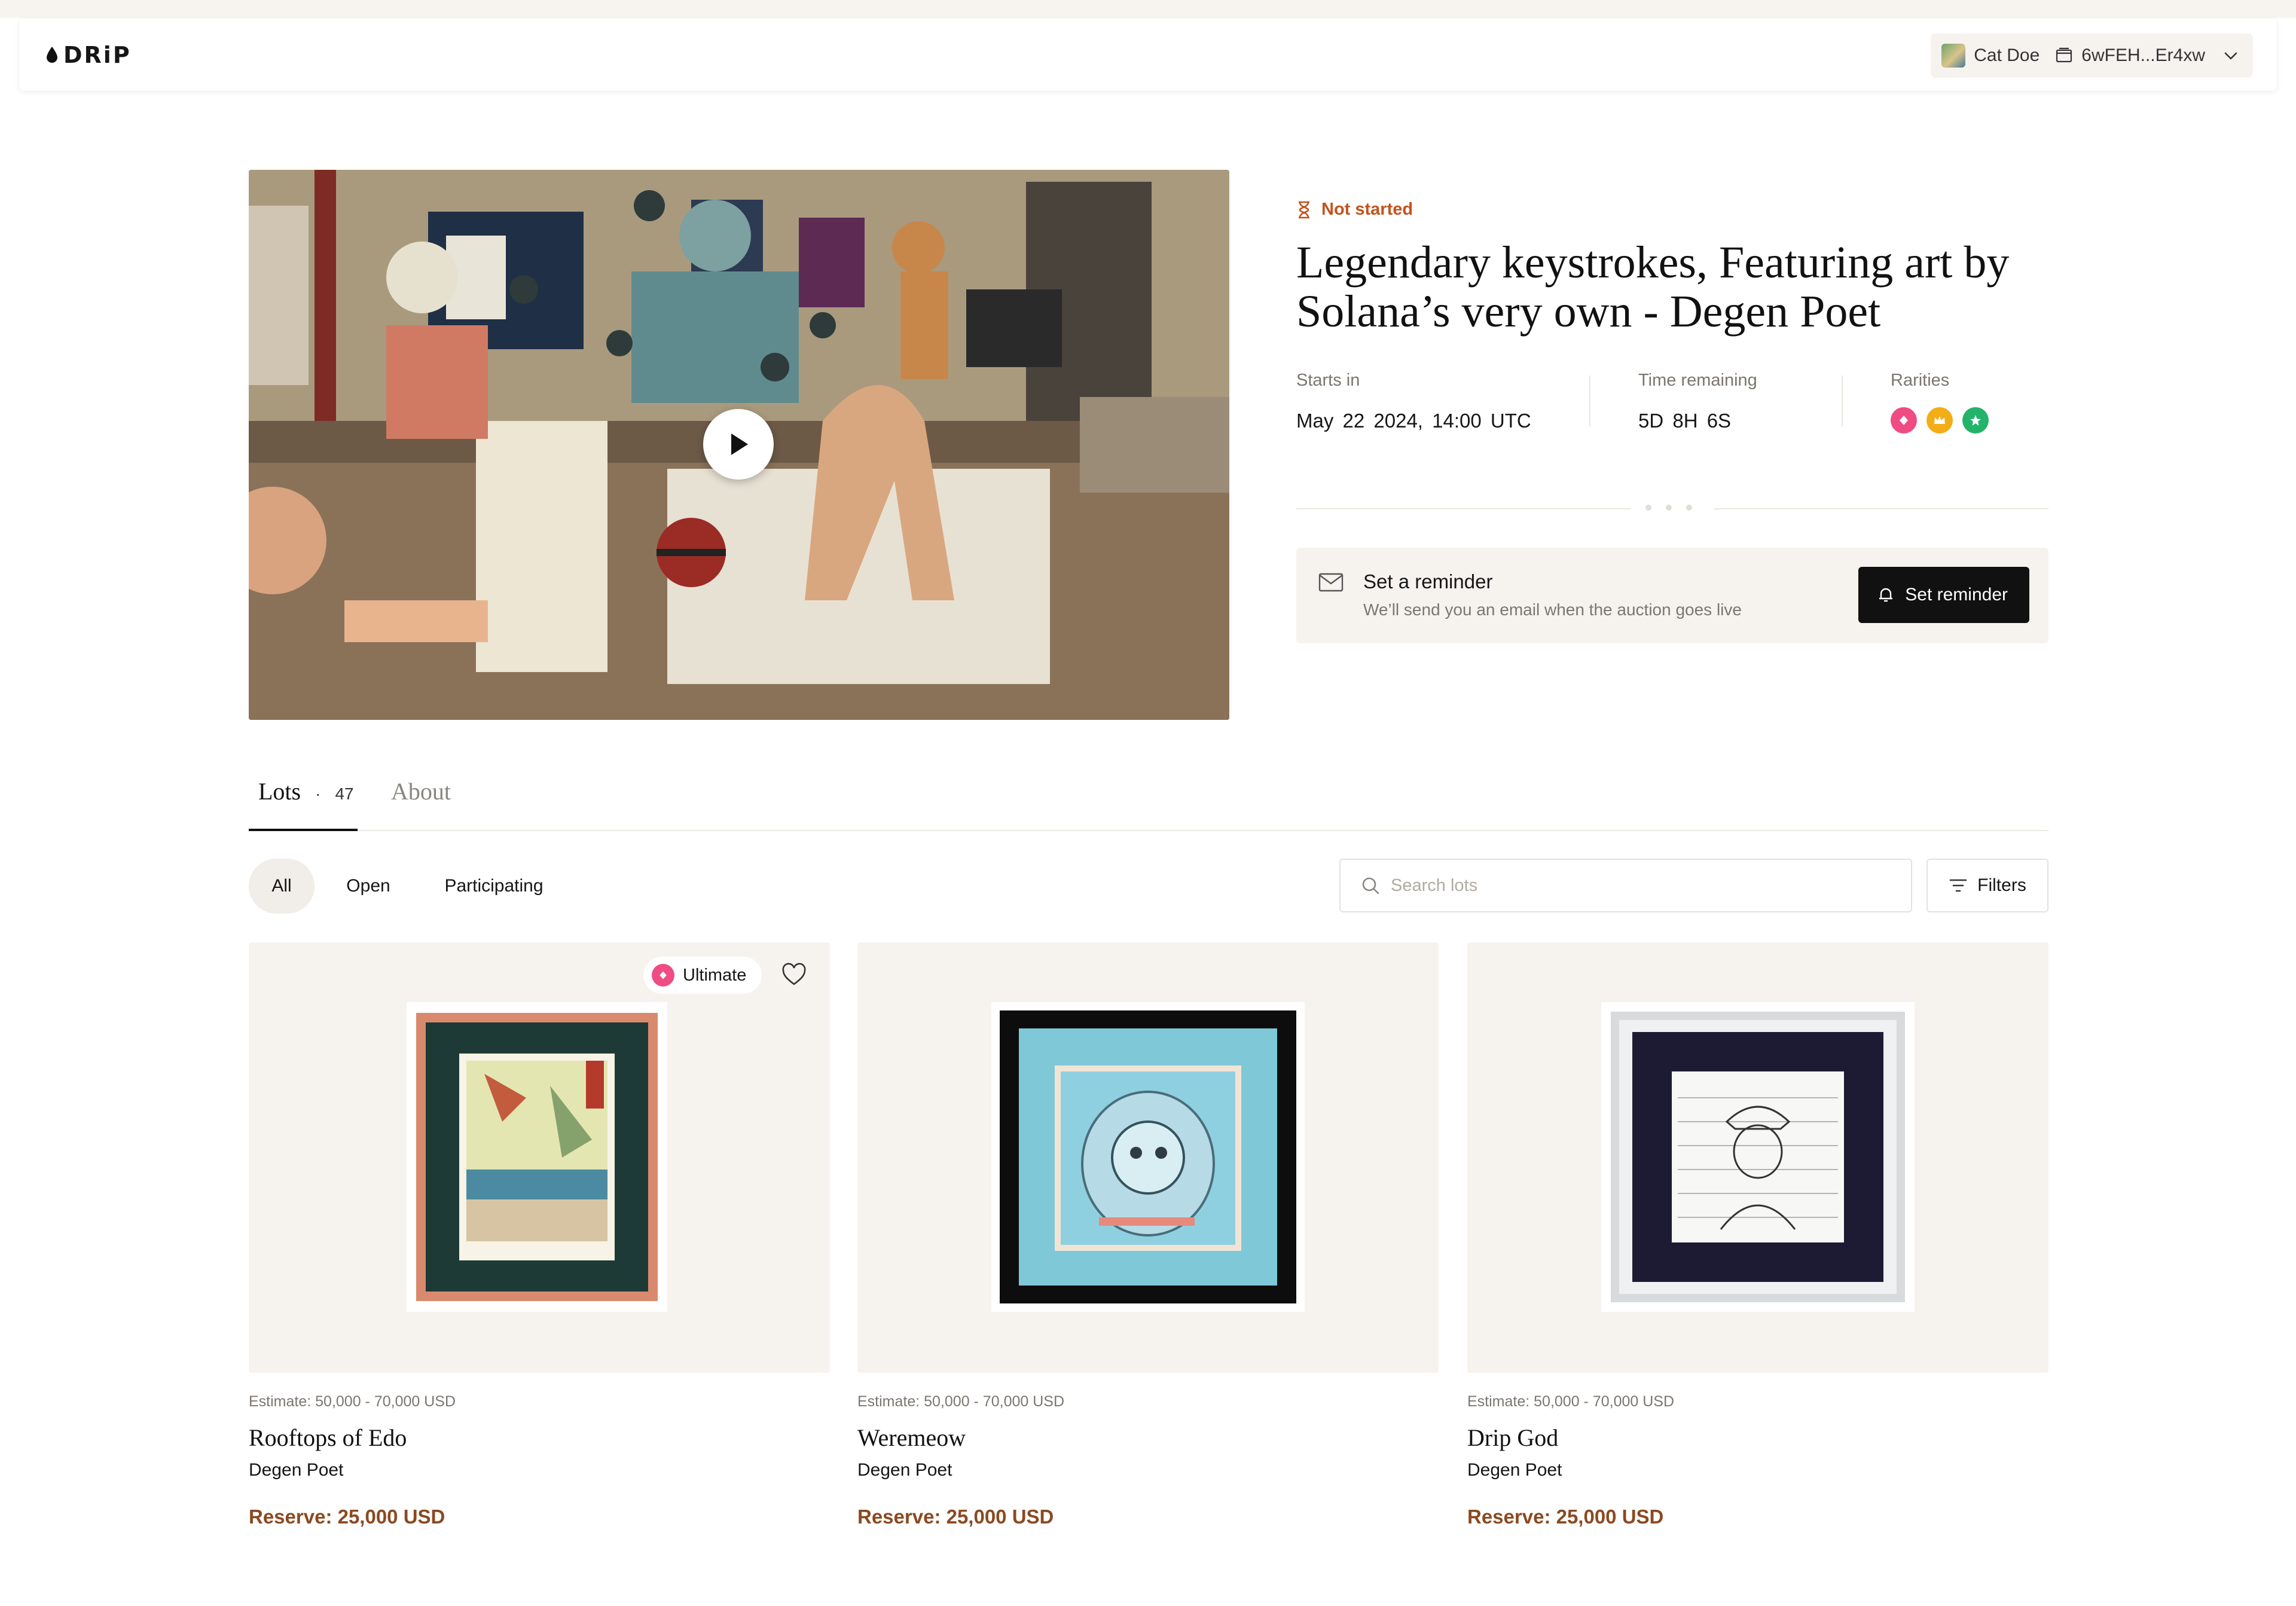  Describe the element at coordinates (1370, 886) in the screenshot. I see `search-icon` at that location.